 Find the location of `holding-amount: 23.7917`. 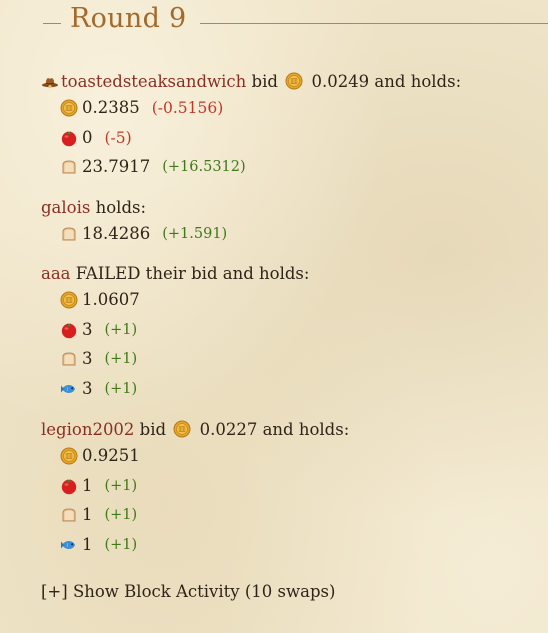

holding-amount: 23.7917 is located at coordinates (116, 166).